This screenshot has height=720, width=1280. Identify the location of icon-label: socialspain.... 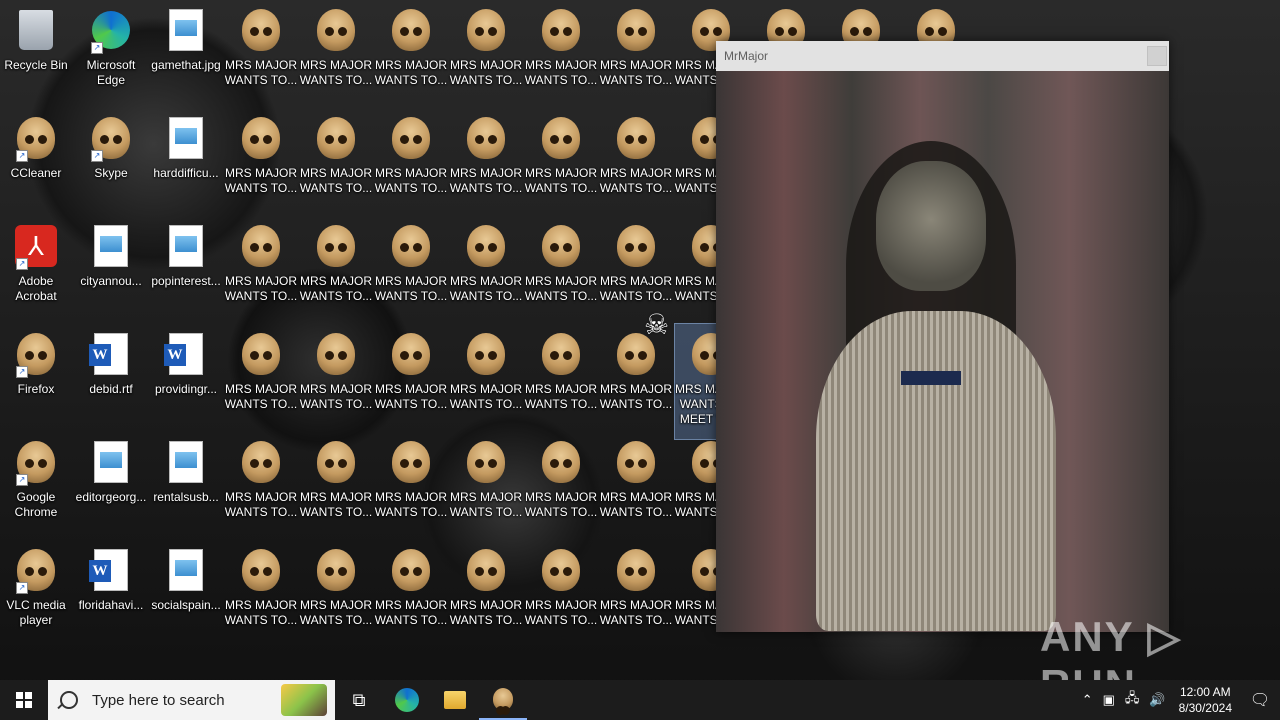
(186, 605).